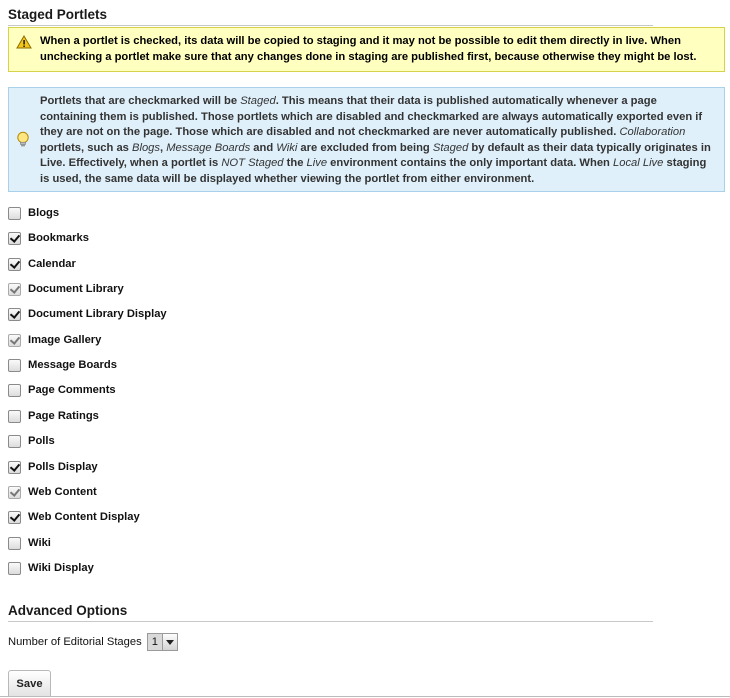  I want to click on editorial-stages-select: 1, so click(162, 642).